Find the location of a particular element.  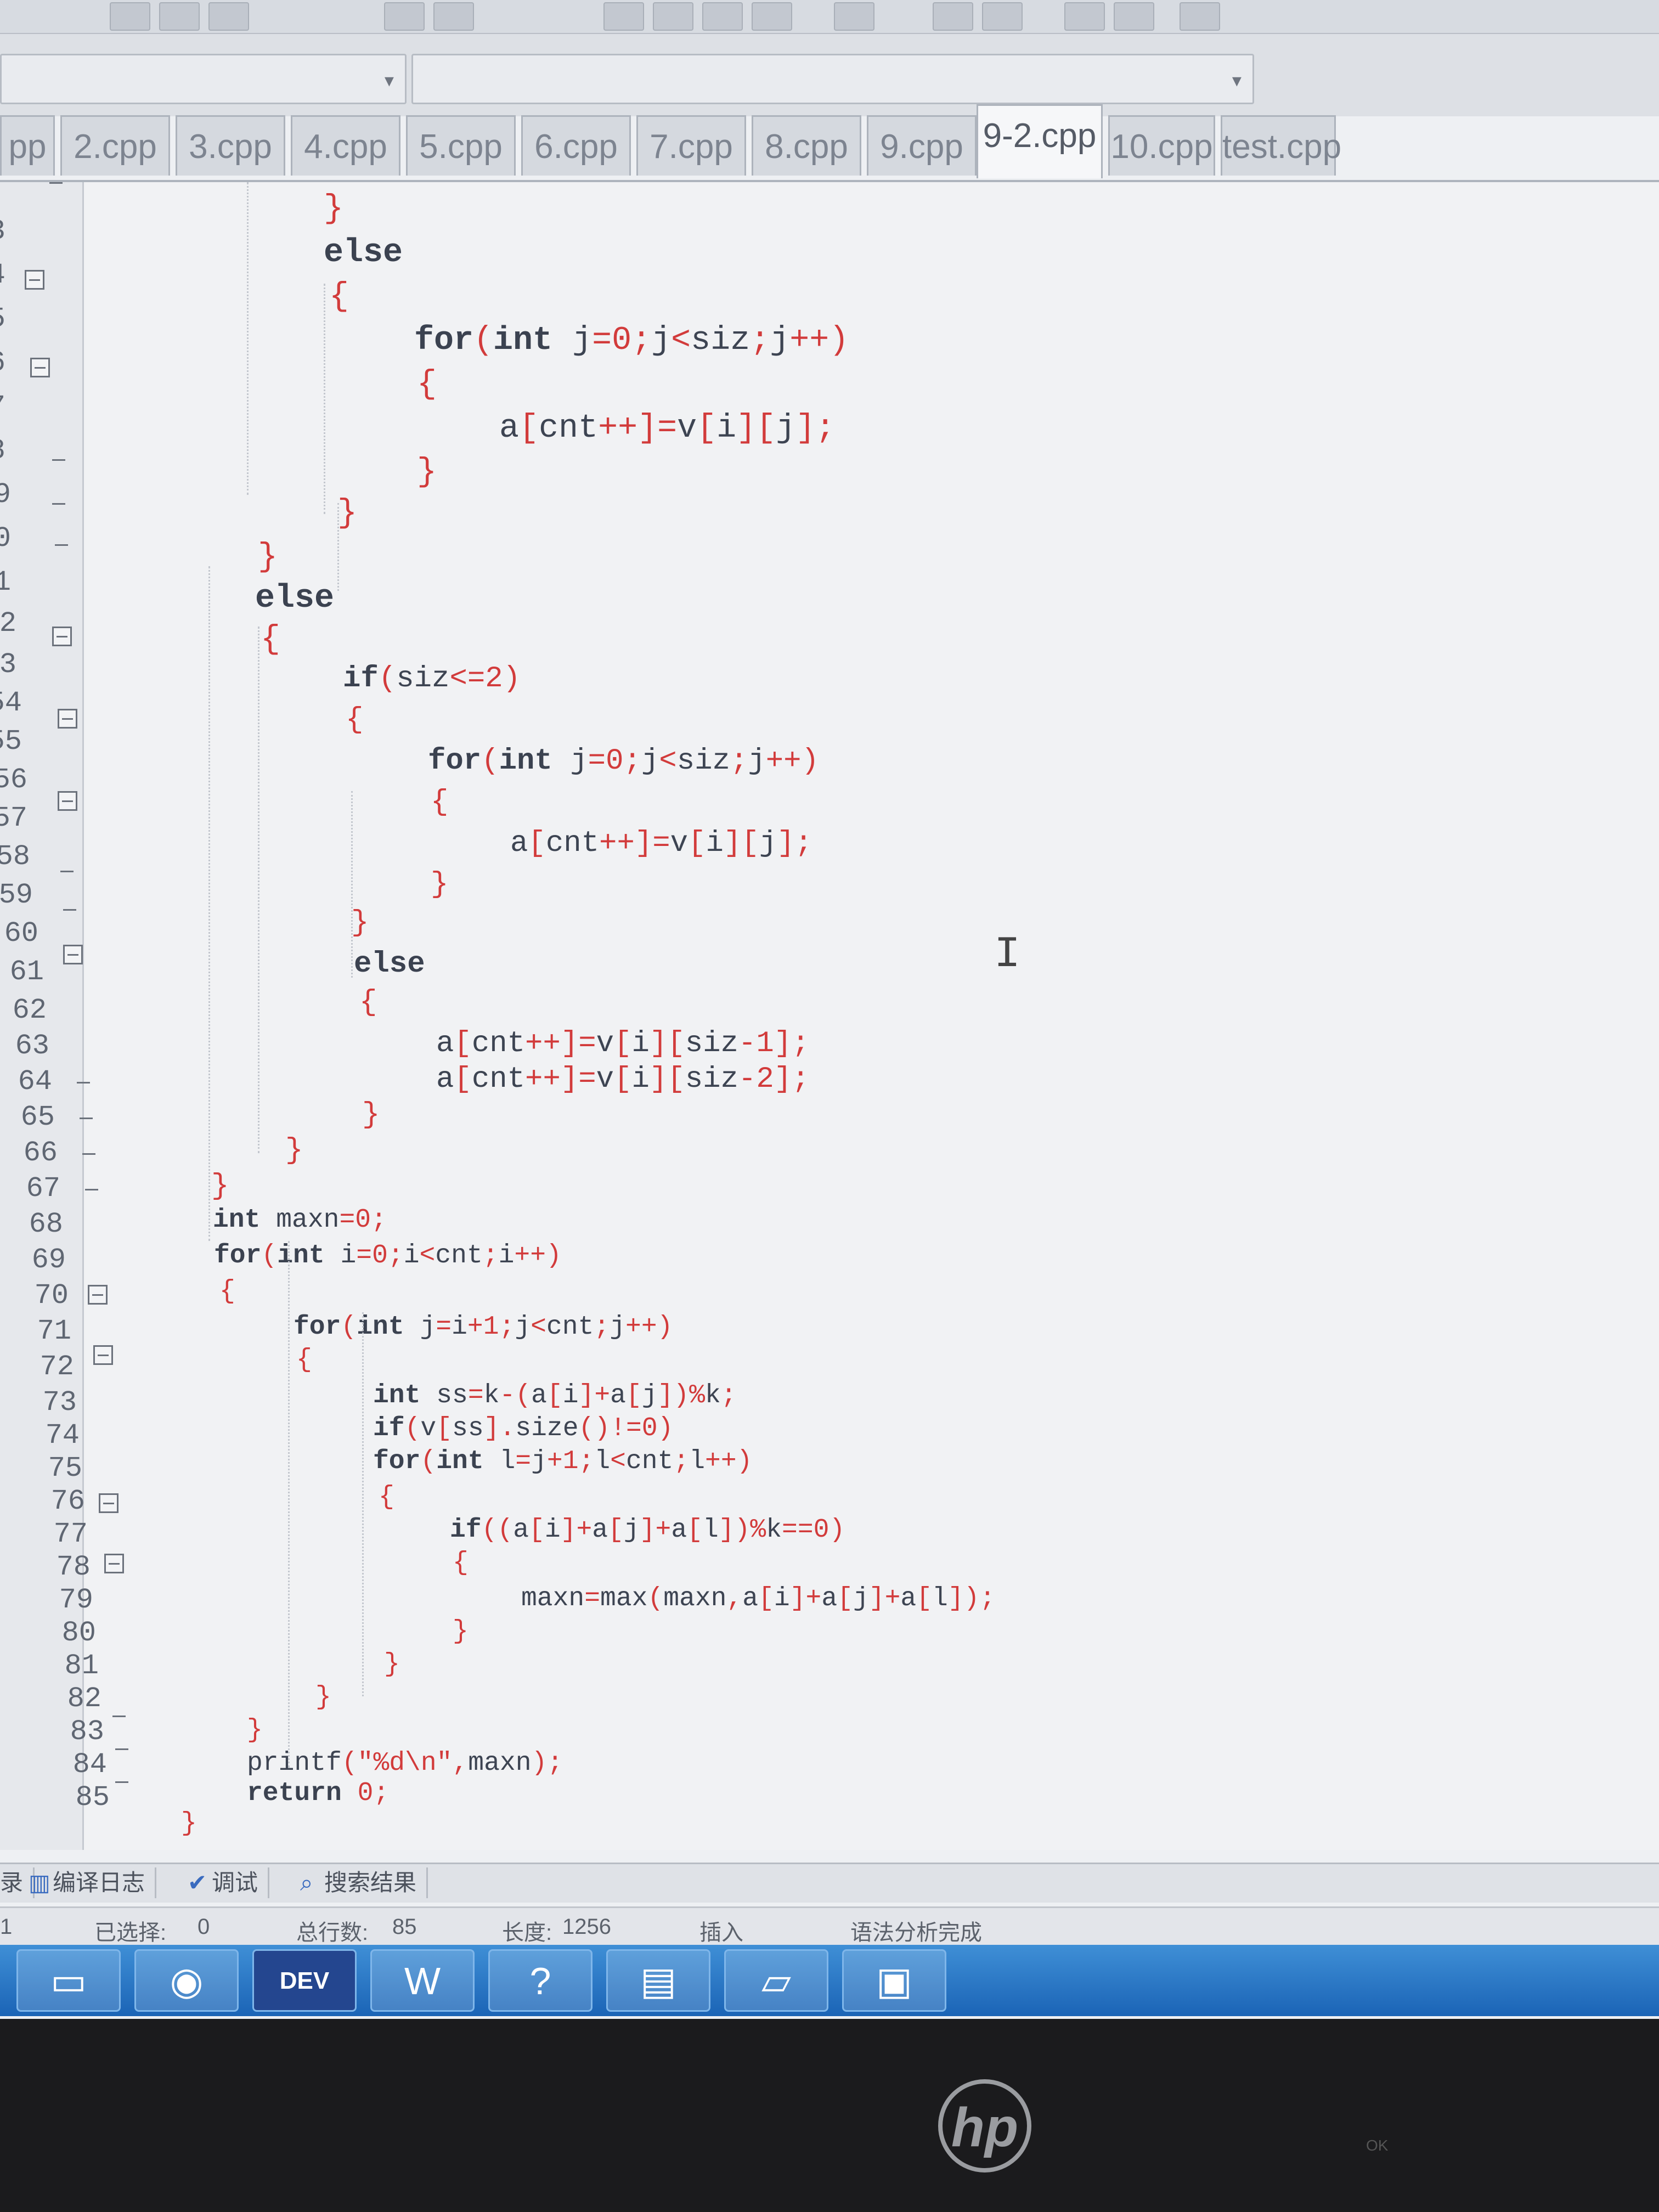

class-dropdown: ▾ is located at coordinates (204, 79).